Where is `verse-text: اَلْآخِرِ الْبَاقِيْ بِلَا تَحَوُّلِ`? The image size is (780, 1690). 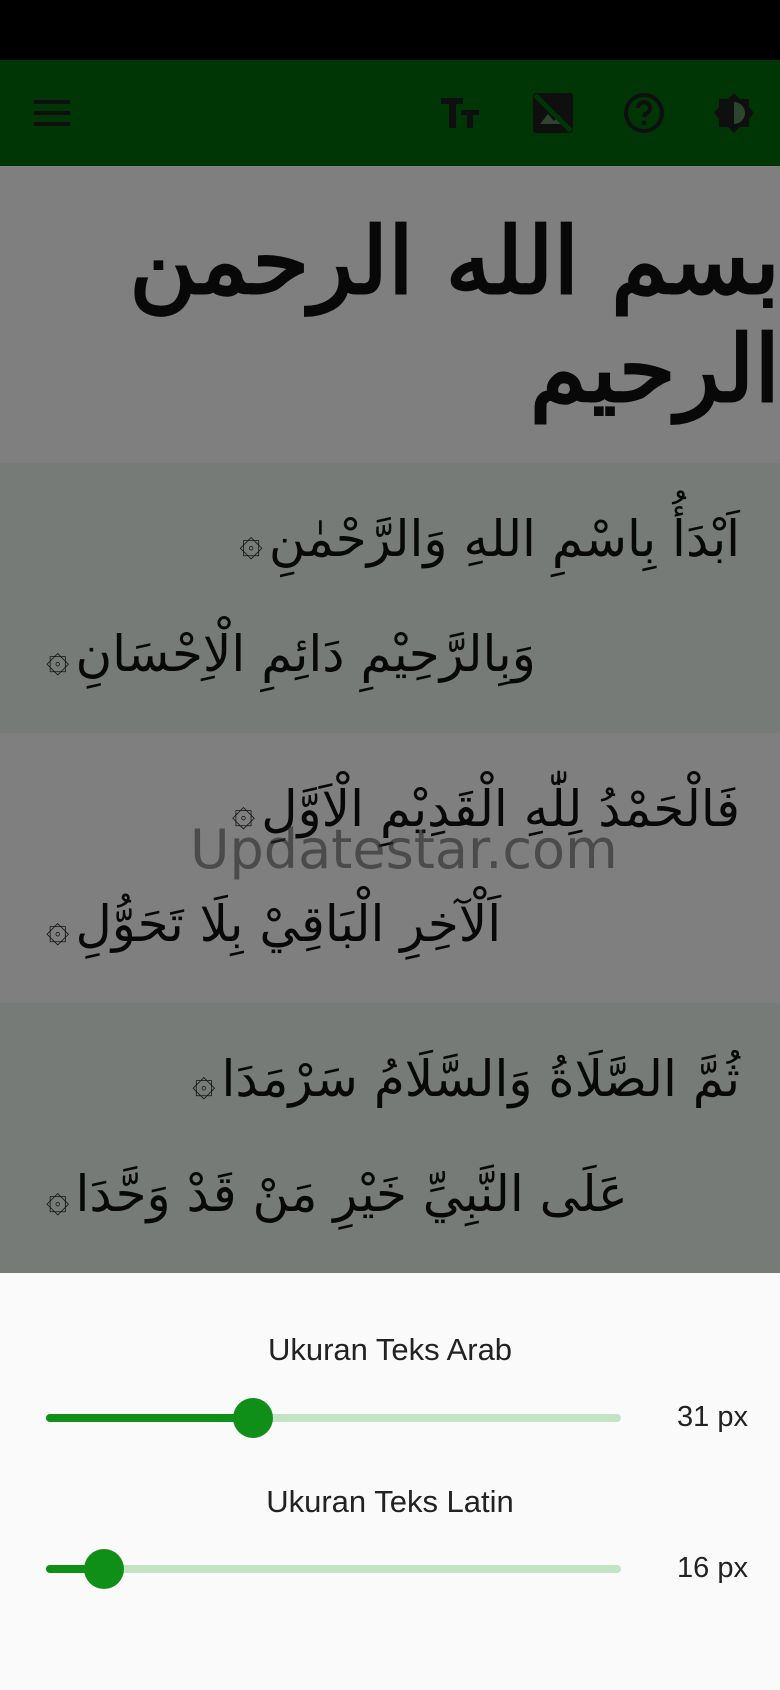
verse-text: اَلْآخِرِ الْبَاقِيْ بِلَا تَحَوُّلِ is located at coordinates (288, 924).